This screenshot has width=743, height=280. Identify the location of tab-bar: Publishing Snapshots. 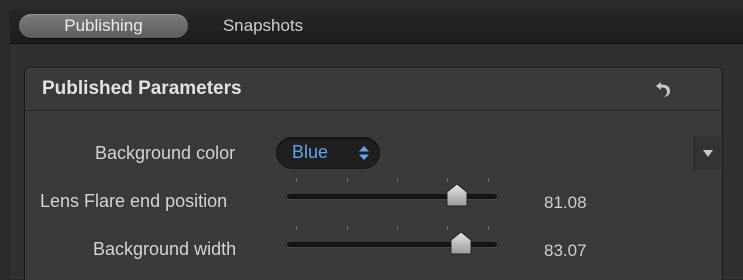
(376, 27).